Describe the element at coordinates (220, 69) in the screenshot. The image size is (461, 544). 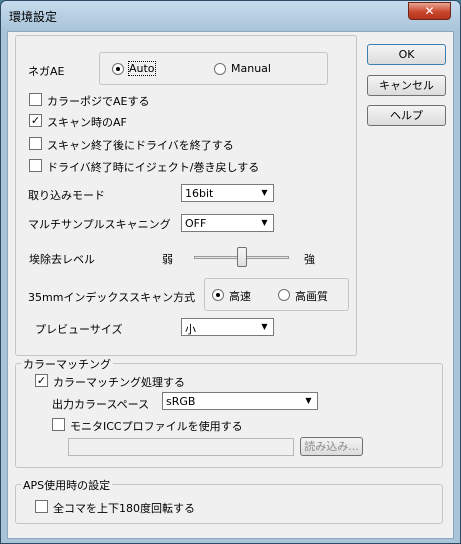
I see `nega-ae-manual-radio` at that location.